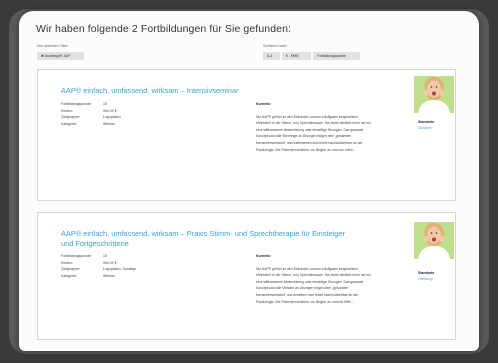  Describe the element at coordinates (60, 56) in the screenshot. I see `filter-chip-search: ✖ Suchbegriff: AAP` at that location.